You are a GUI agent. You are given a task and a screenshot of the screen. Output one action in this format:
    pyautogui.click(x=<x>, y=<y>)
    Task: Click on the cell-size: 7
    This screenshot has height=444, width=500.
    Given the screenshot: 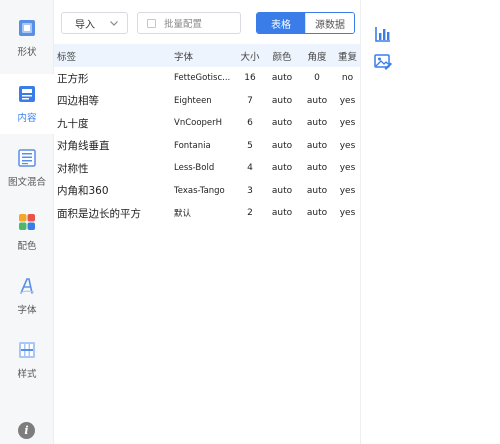 What is the action you would take?
    pyautogui.click(x=250, y=101)
    